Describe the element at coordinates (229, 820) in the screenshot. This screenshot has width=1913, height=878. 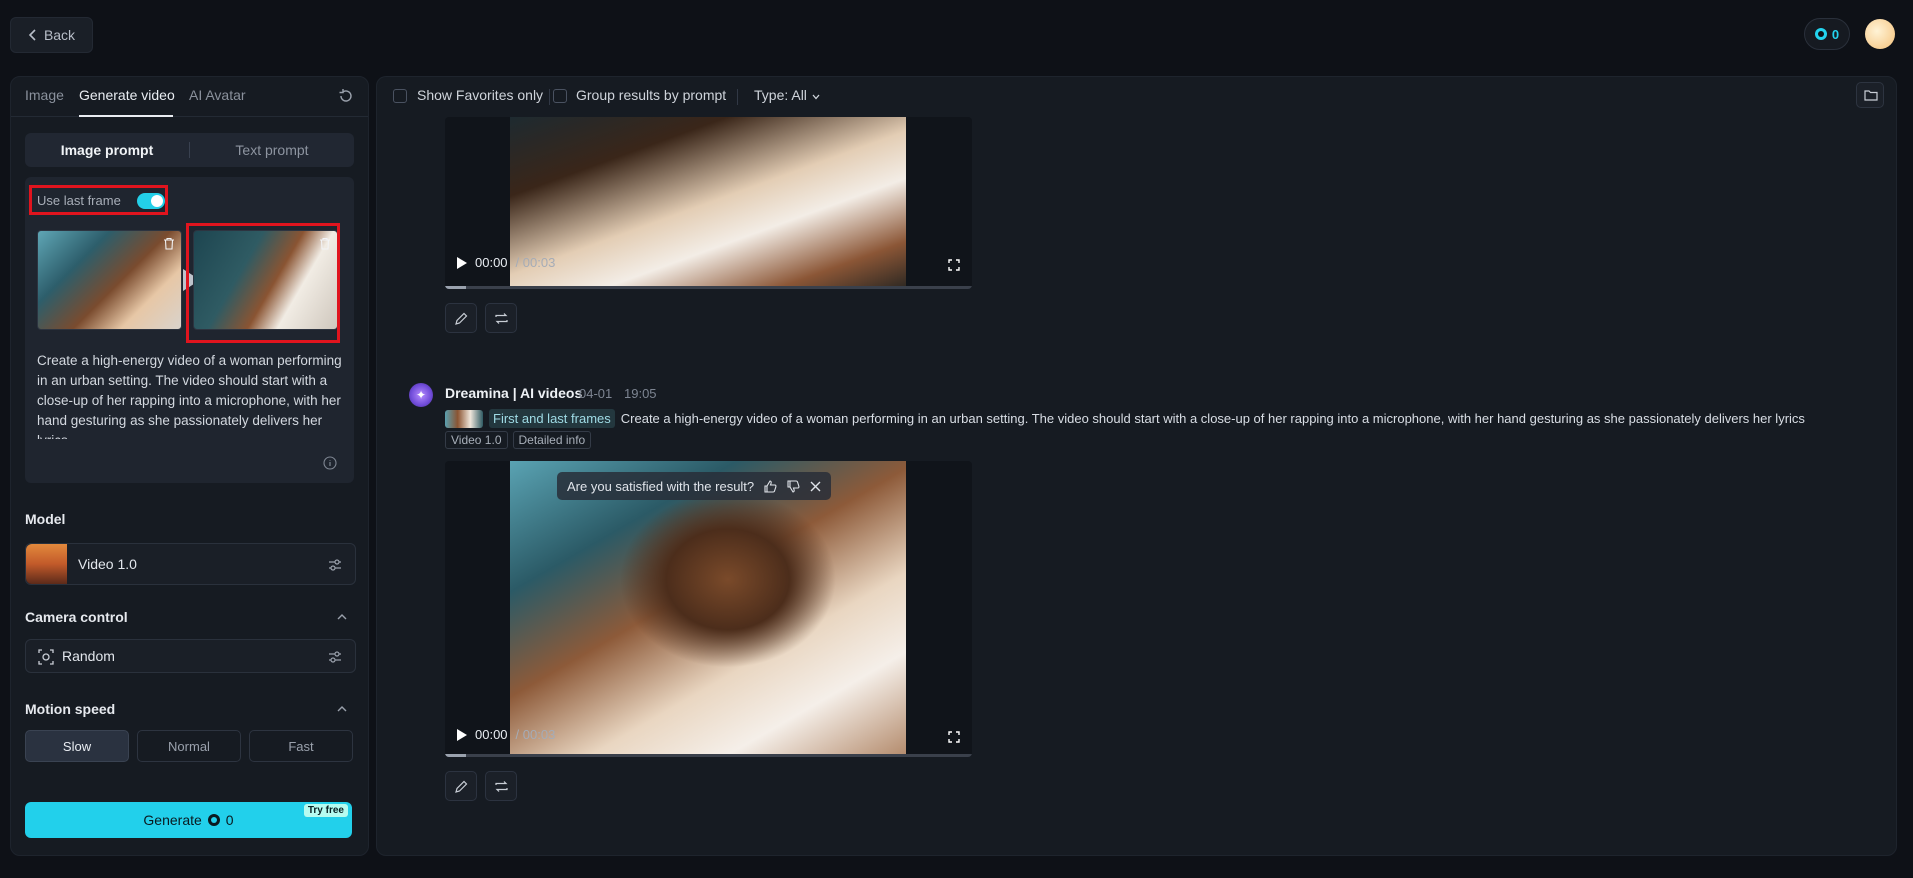
I see `generate-credits: 0` at that location.